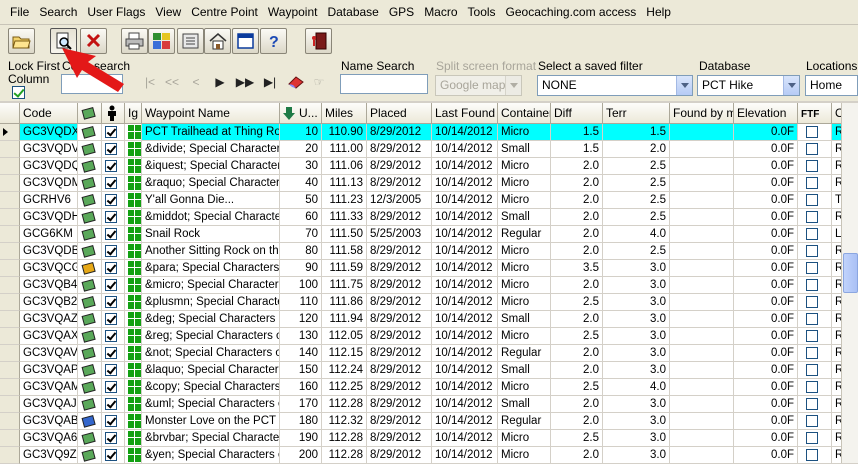  I want to click on delete-button, so click(93, 41).